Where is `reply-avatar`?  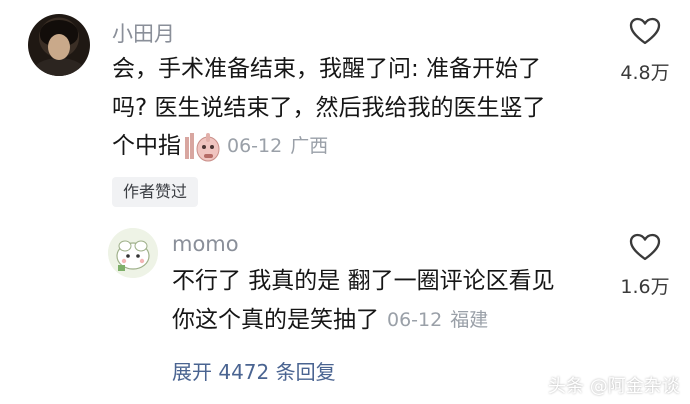
reply-avatar is located at coordinates (133, 253).